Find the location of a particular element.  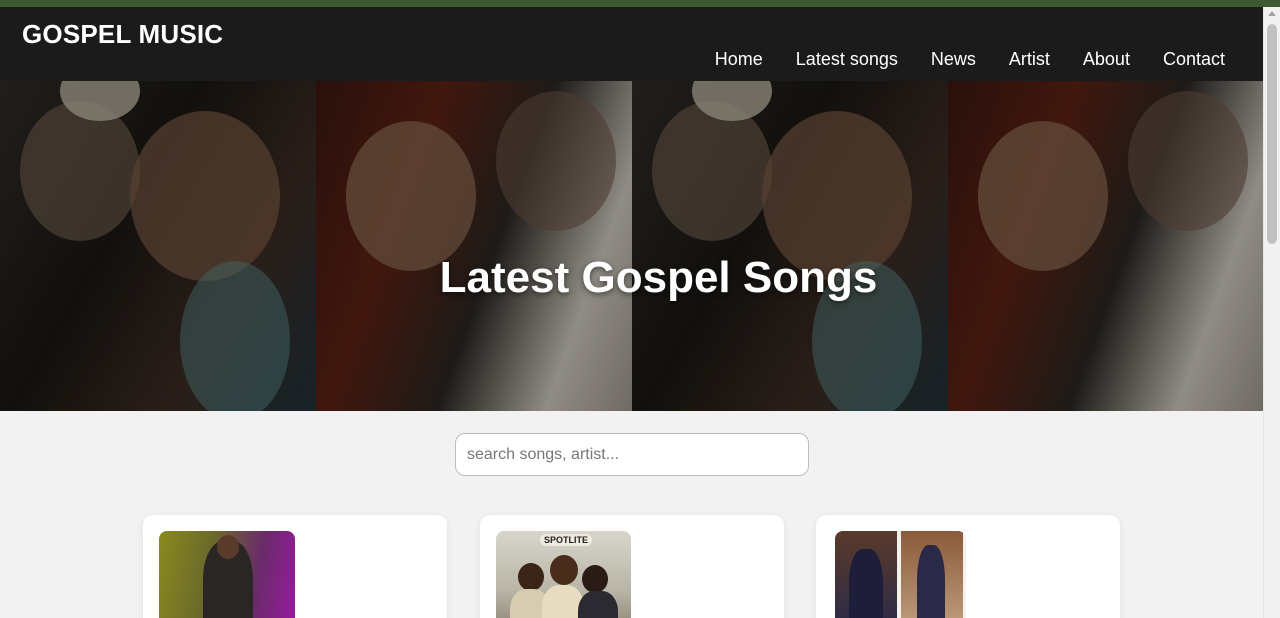

album-cover-title: SPOTLITE is located at coordinates (566, 540).